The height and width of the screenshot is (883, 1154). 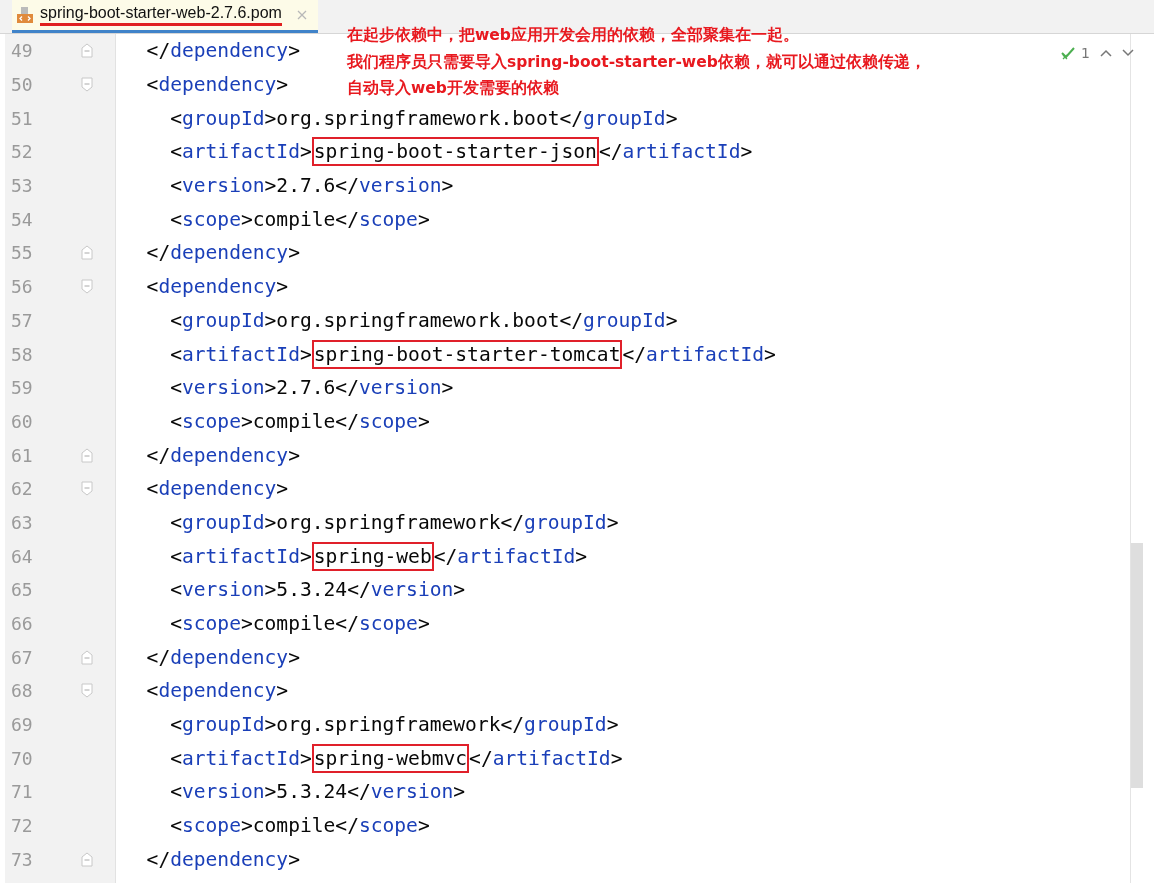 What do you see at coordinates (453, 88) in the screenshot?
I see `annotation-text: 自动导入web开发需要的依赖` at bounding box center [453, 88].